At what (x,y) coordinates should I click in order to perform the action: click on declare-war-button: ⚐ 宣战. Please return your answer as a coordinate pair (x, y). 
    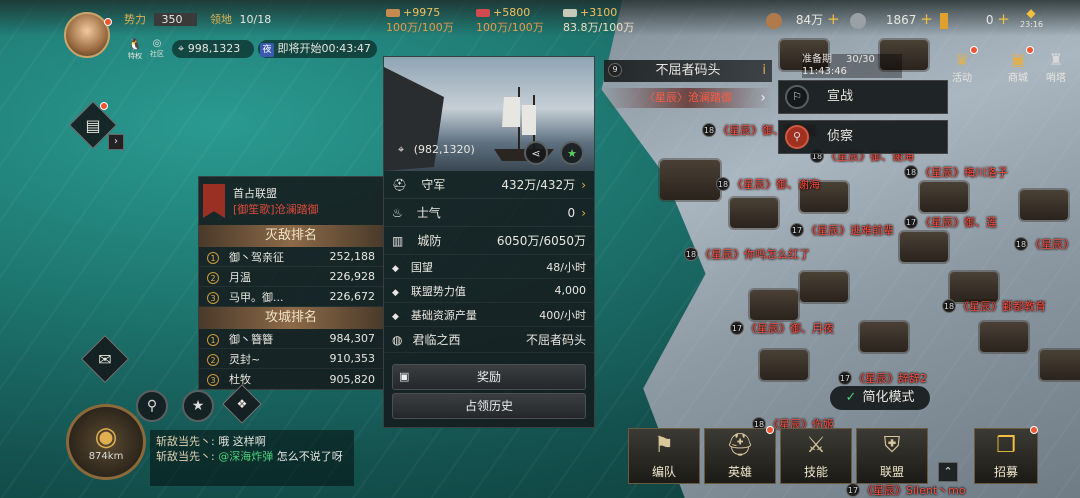
    Looking at the image, I should click on (863, 97).